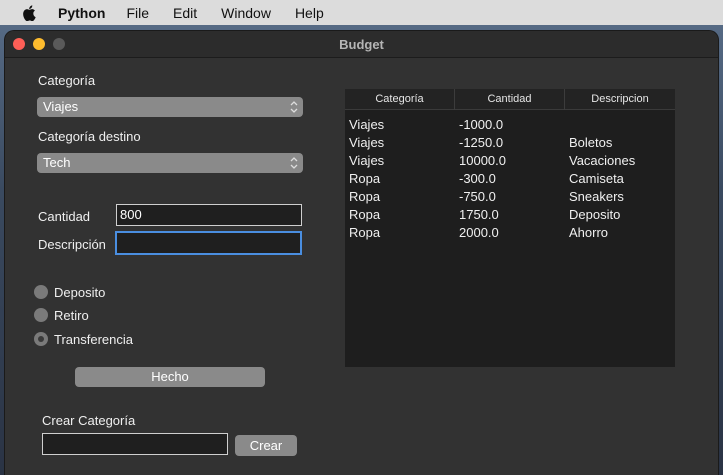 The height and width of the screenshot is (475, 723). I want to click on cell-amount: -1250.0, so click(481, 142).